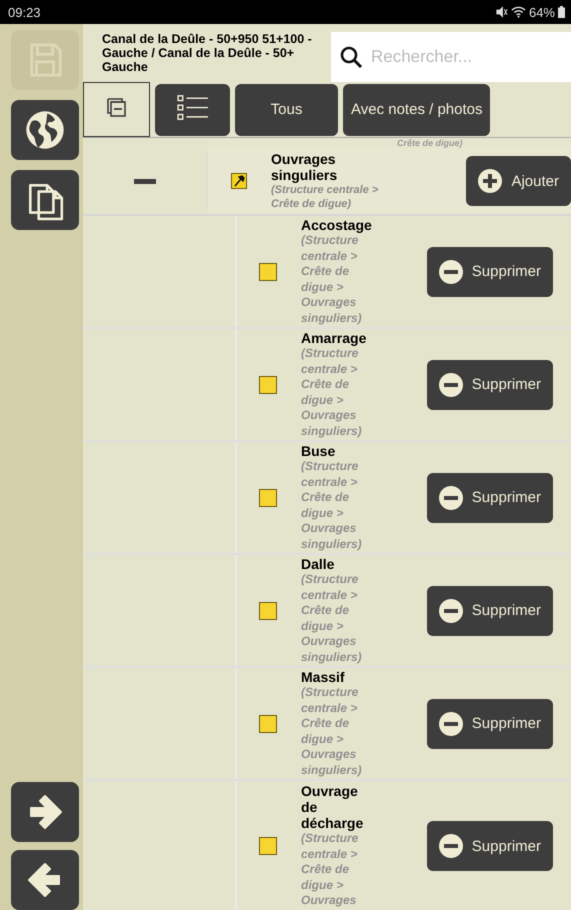 This screenshot has height=910, width=571. Describe the element at coordinates (330, 870) in the screenshot. I see `category-path: (Structure centrale > Crête de digue > Ouvrages` at that location.